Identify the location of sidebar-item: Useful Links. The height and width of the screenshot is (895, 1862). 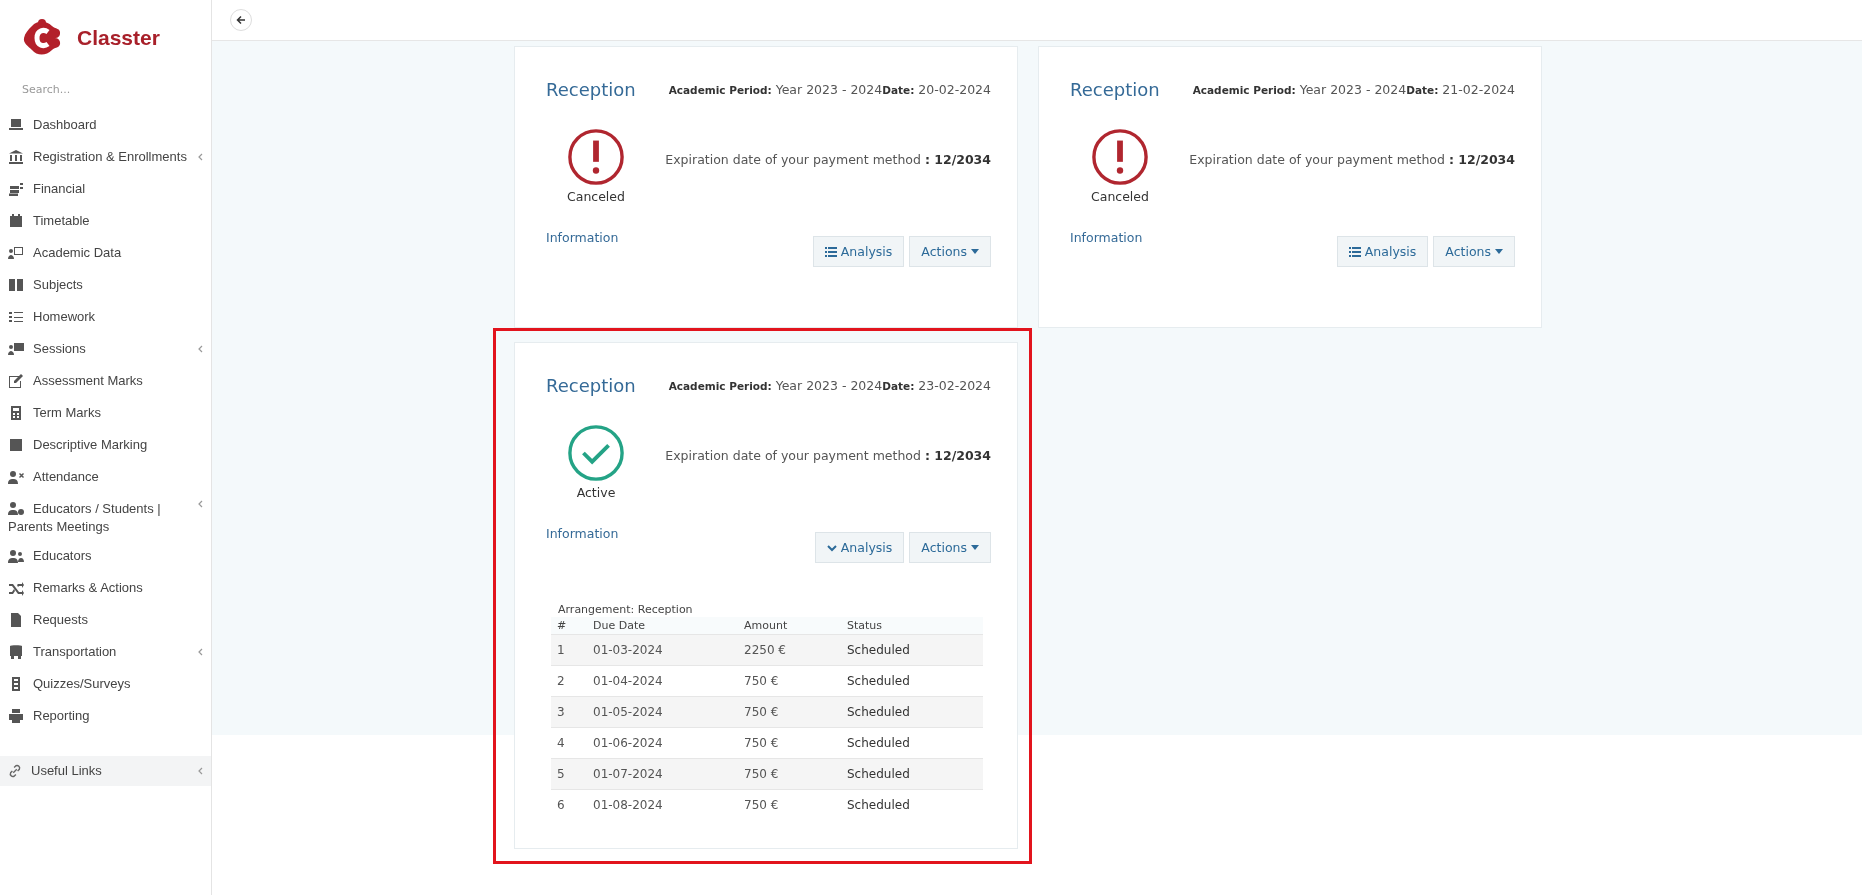
(105, 771).